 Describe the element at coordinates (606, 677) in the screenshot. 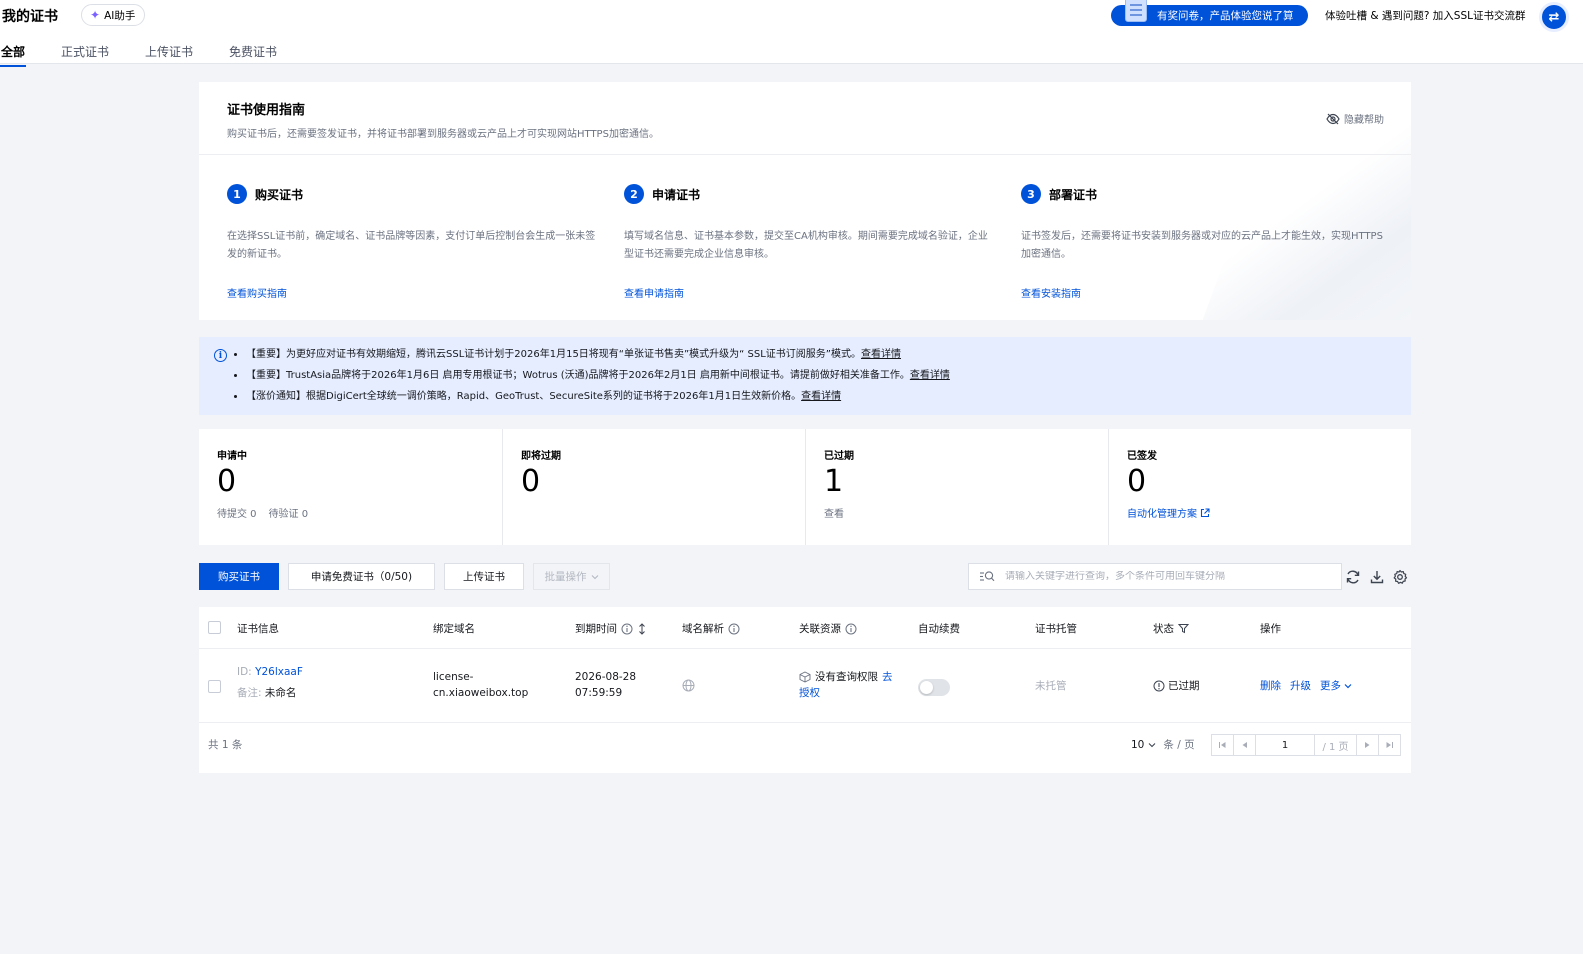

I see `expire-date: 2026-08-28` at that location.